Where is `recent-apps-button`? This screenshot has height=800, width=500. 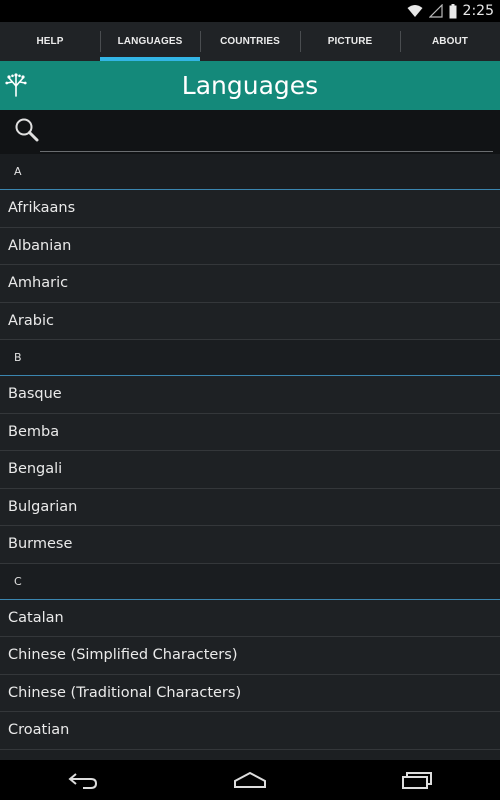 recent-apps-button is located at coordinates (417, 780).